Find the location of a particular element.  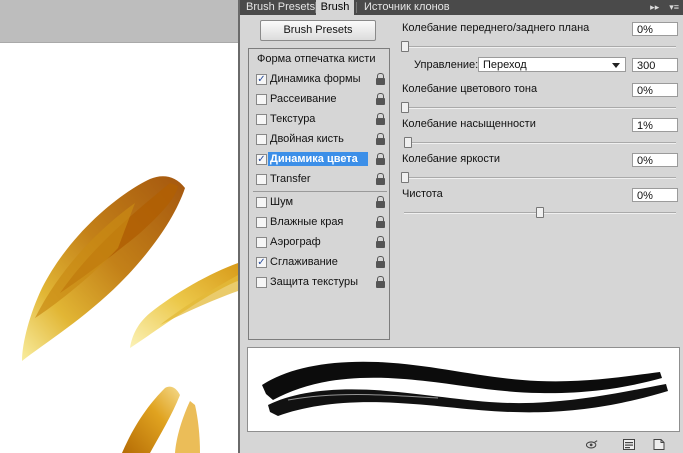

brightness-jitter-input: 0% is located at coordinates (655, 160).